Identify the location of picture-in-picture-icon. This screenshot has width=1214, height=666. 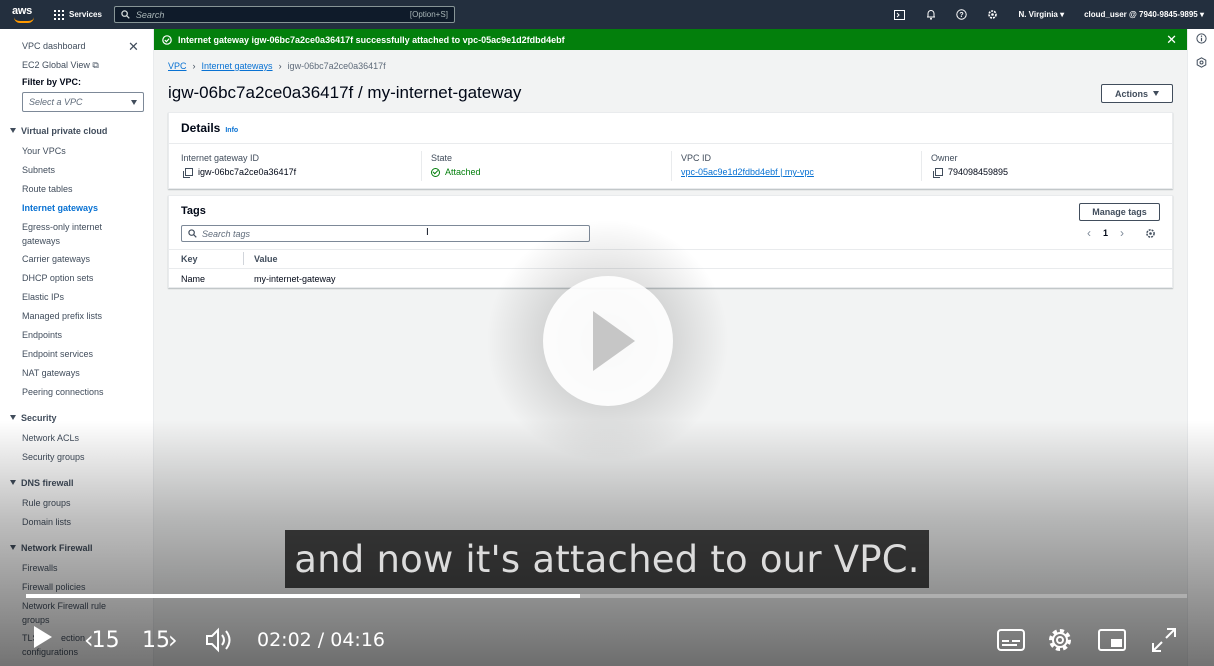
(1112, 640).